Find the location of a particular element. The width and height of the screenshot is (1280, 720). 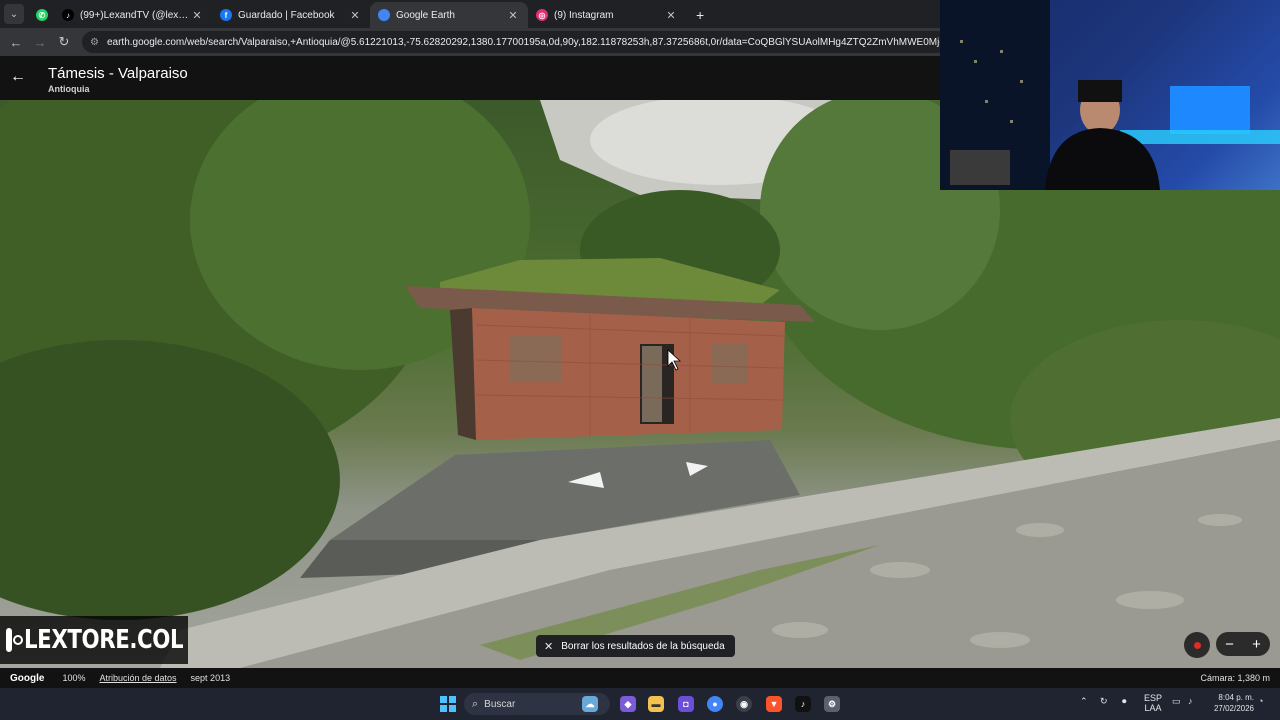

google-earth-icon is located at coordinates (384, 15).